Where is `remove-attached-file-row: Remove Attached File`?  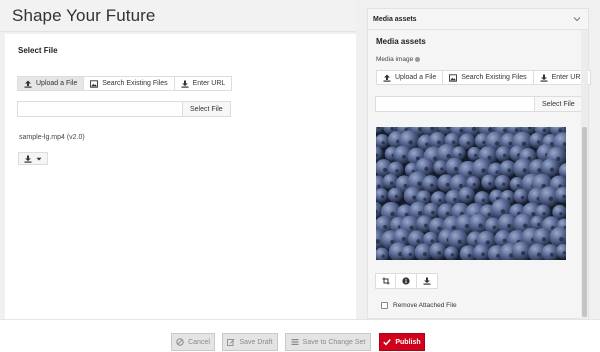
remove-attached-file-row: Remove Attached File is located at coordinates (419, 305).